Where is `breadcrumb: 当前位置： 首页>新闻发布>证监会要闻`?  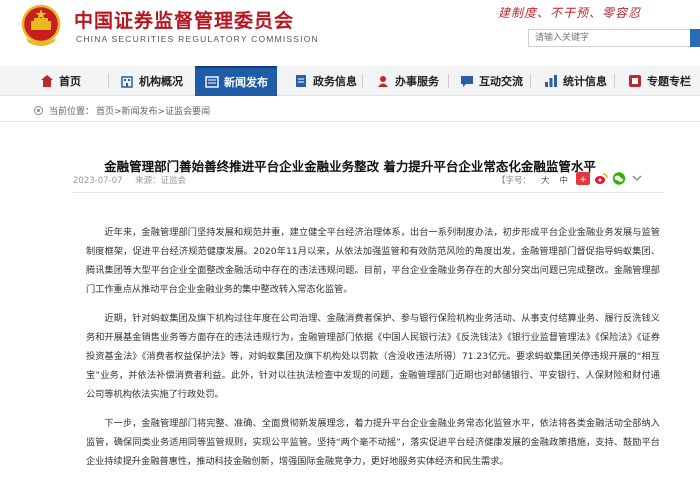
breadcrumb: 当前位置： 首页>新闻发布>证监会要闻 is located at coordinates (123, 110).